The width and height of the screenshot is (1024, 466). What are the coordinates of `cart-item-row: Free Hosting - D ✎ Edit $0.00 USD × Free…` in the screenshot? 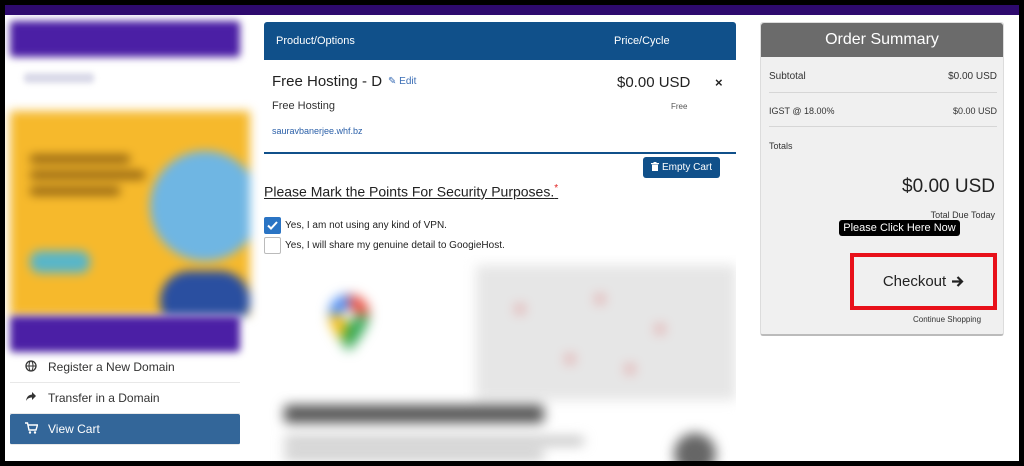 It's located at (500, 107).